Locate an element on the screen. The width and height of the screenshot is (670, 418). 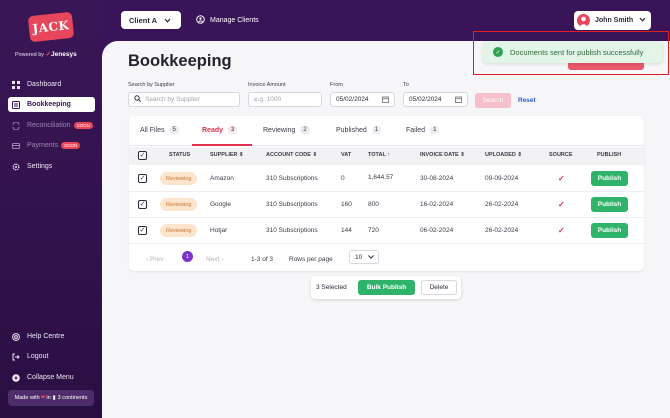
jack-logo: JACK is located at coordinates (51, 27).